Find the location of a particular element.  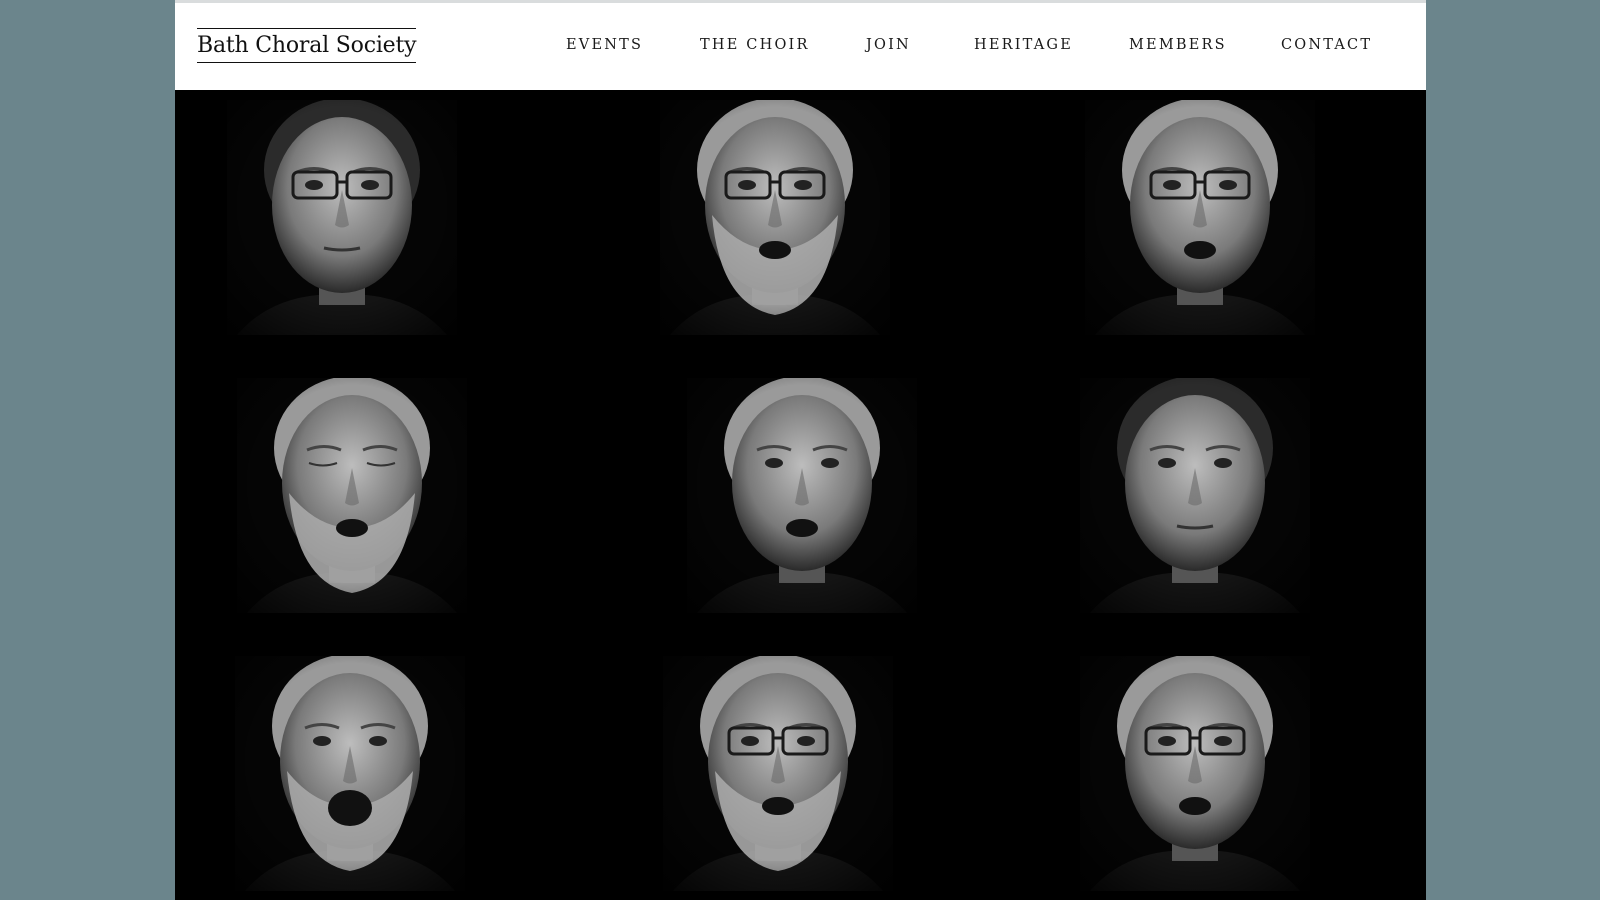

nav-events: EVENTS is located at coordinates (604, 45).